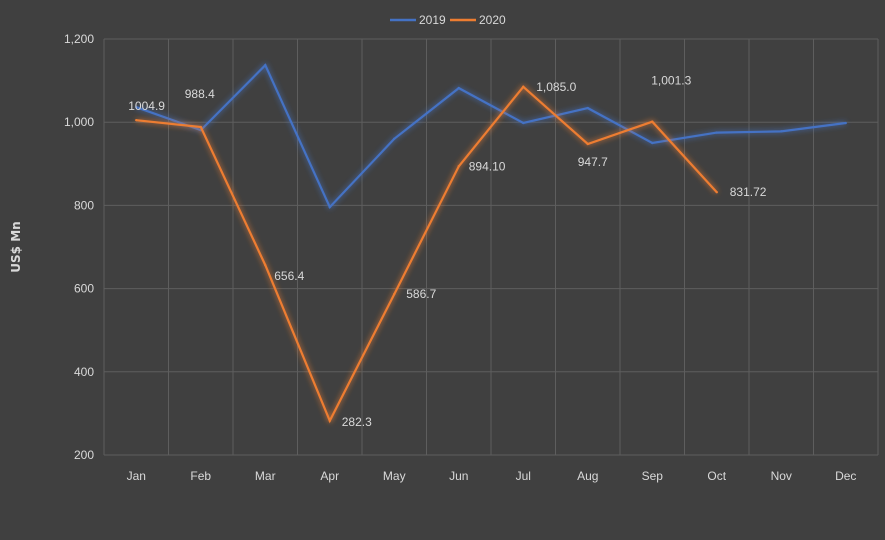  I want to click on y-axis-ticks: 200 400 600 800 1,000 1,200, so click(79, 247).